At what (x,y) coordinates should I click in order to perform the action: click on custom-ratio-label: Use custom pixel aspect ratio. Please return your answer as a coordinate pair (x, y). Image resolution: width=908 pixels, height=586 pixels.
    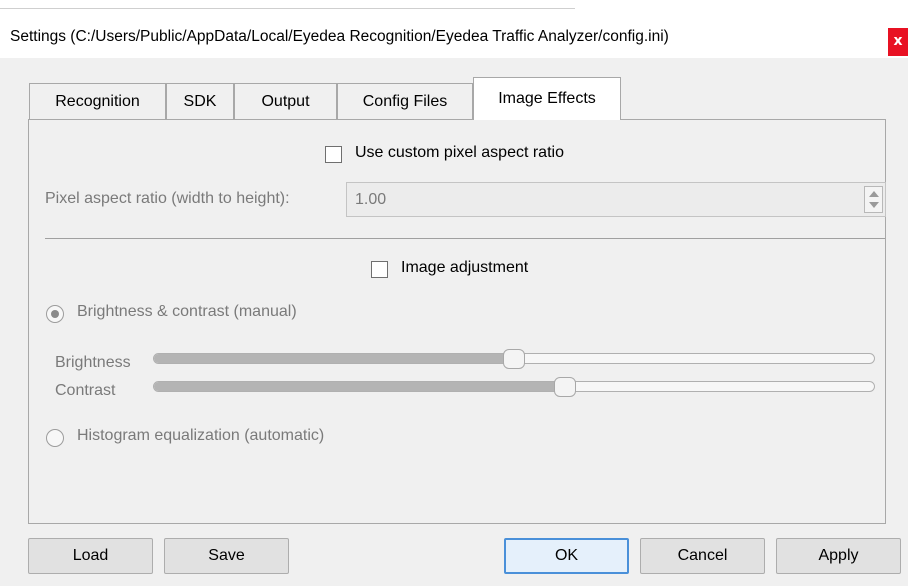
    Looking at the image, I should click on (459, 152).